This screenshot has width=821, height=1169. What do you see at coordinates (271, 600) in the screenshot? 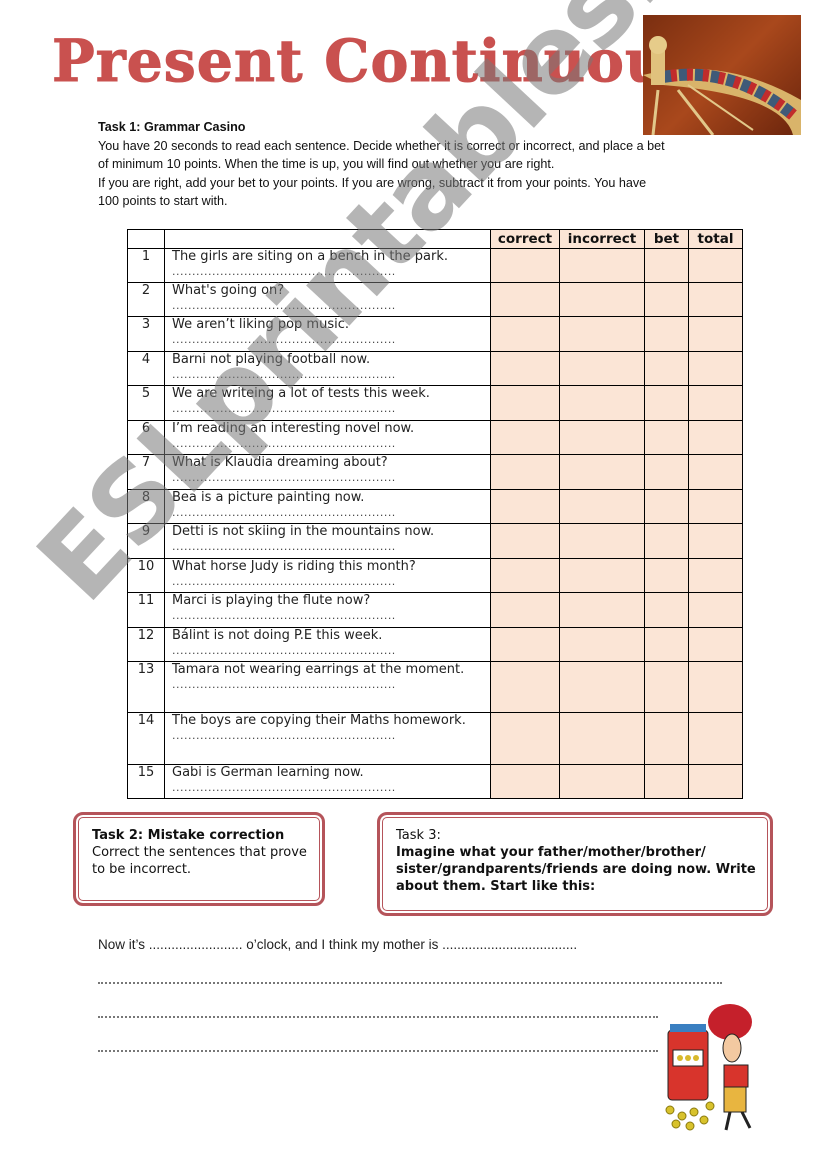
I see `sentence-text: Marci is playing the flute now?` at bounding box center [271, 600].